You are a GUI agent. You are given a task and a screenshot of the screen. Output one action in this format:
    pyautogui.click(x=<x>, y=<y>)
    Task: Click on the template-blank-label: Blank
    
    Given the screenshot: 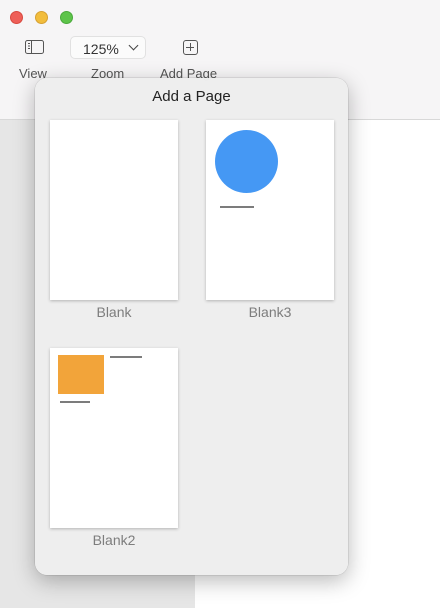 What is the action you would take?
    pyautogui.click(x=114, y=312)
    